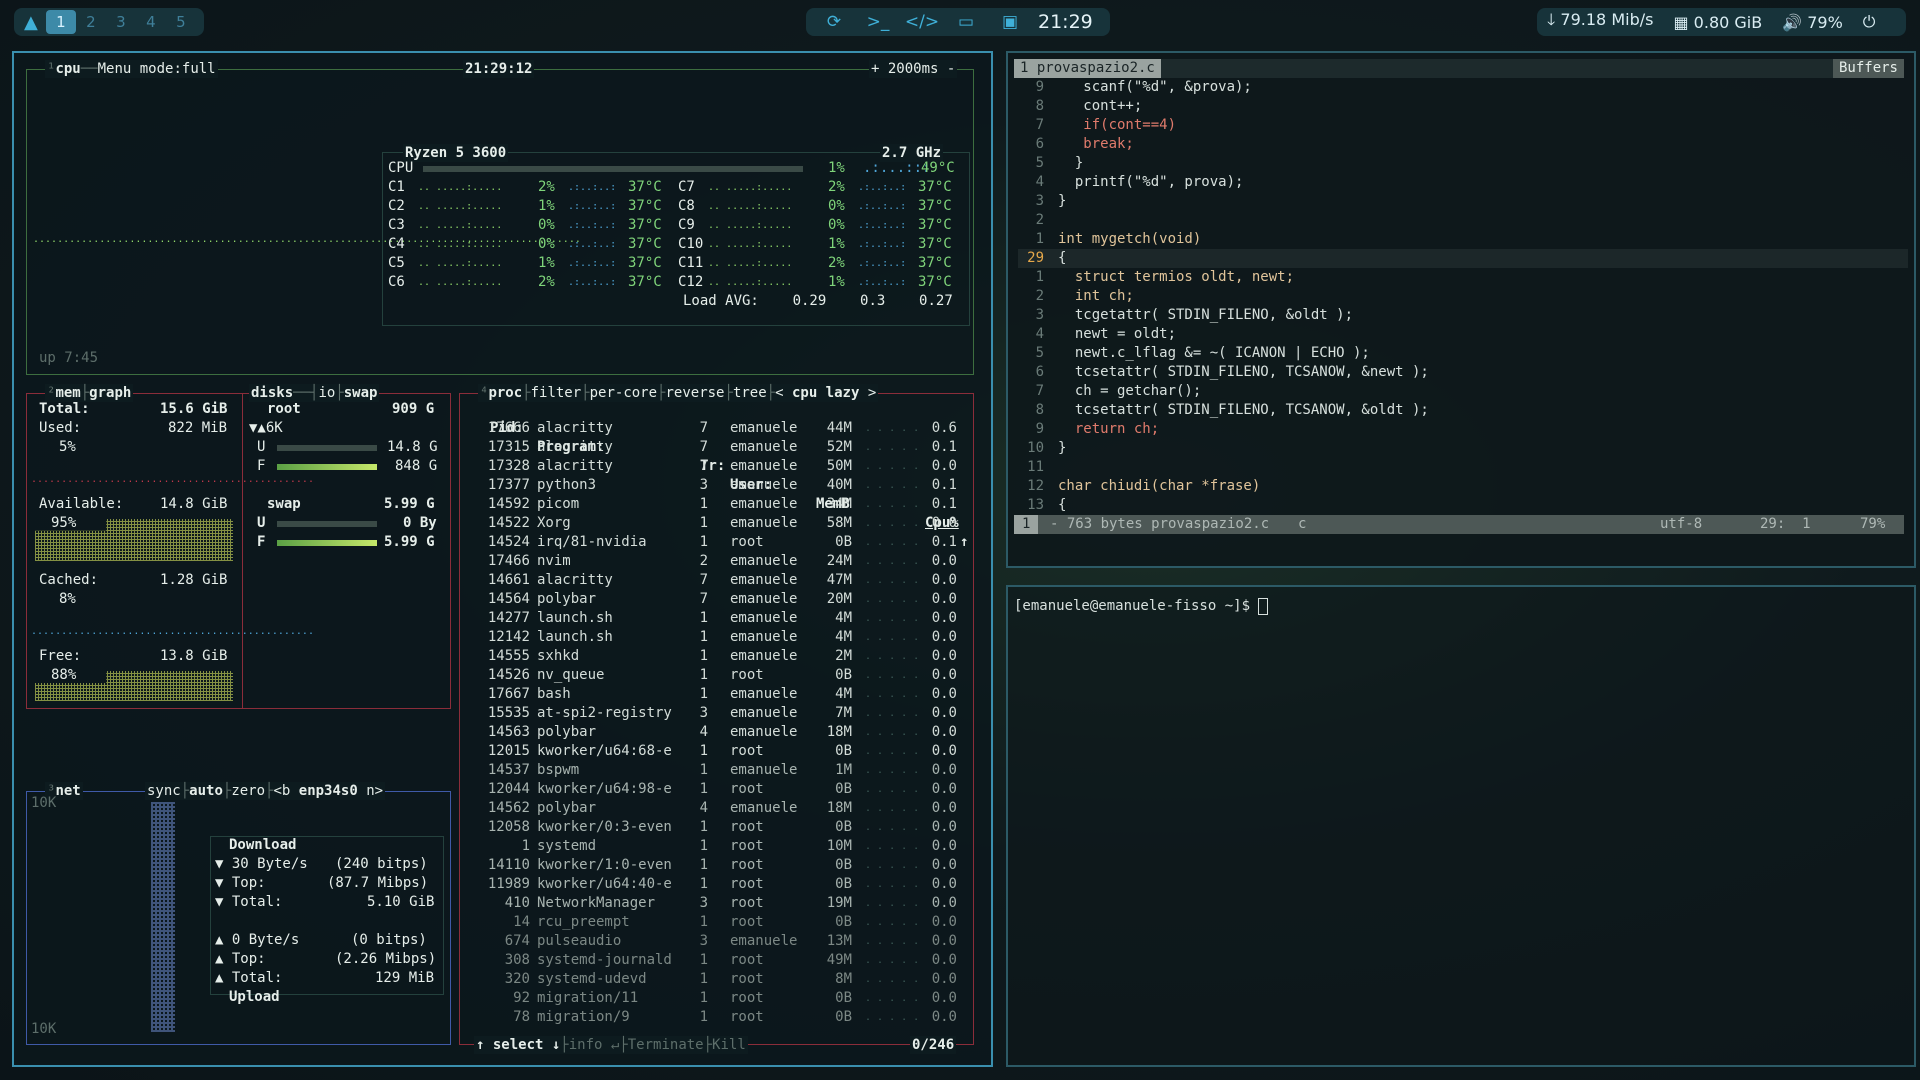 Image resolution: width=1920 pixels, height=1080 pixels. I want to click on threads-cell: 2, so click(703, 561).